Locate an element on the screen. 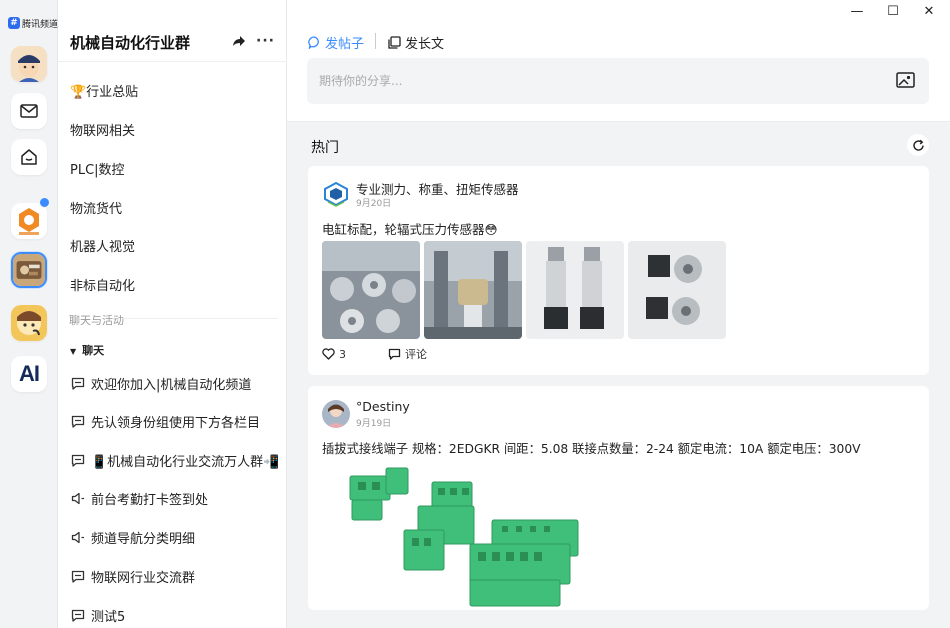 Image resolution: width=950 pixels, height=628 pixels. caret-down-icon: ▼ is located at coordinates (73, 351).